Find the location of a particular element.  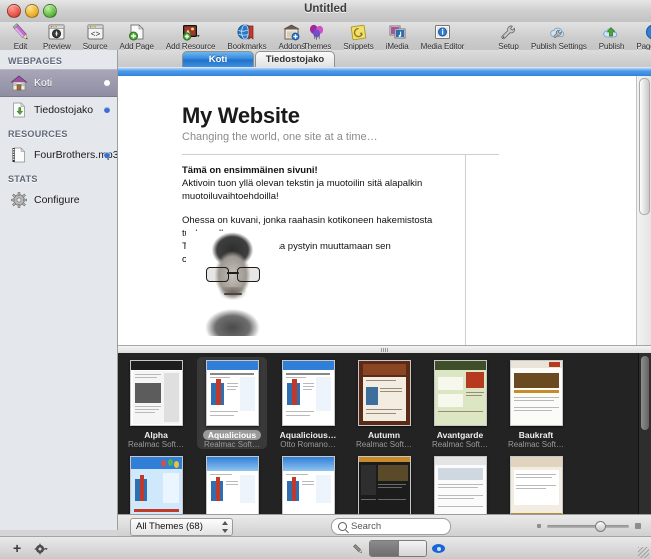

toolbar-button-themes: Themes is located at coordinates (317, 37).